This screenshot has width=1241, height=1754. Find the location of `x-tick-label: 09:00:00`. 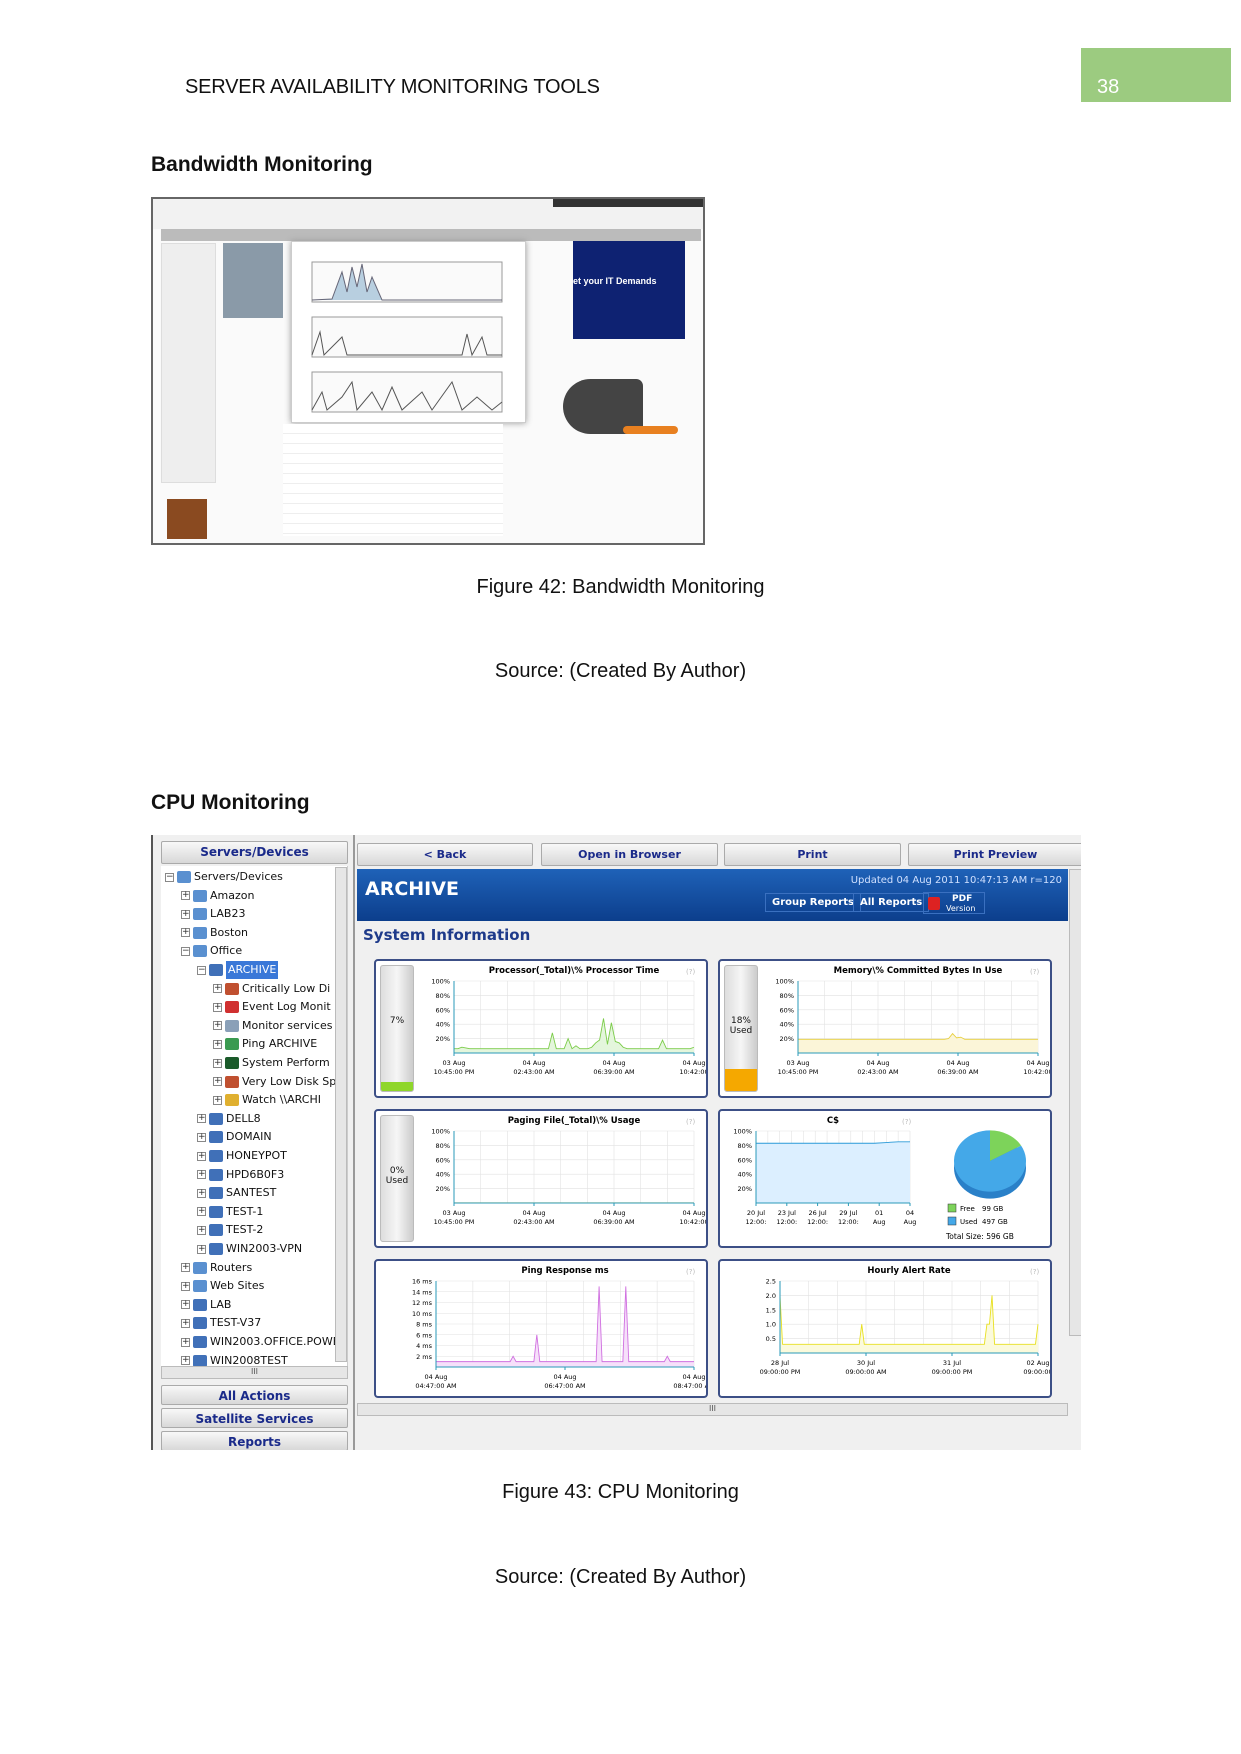

x-tick-label: 09:00:00 is located at coordinates (1036, 1372).